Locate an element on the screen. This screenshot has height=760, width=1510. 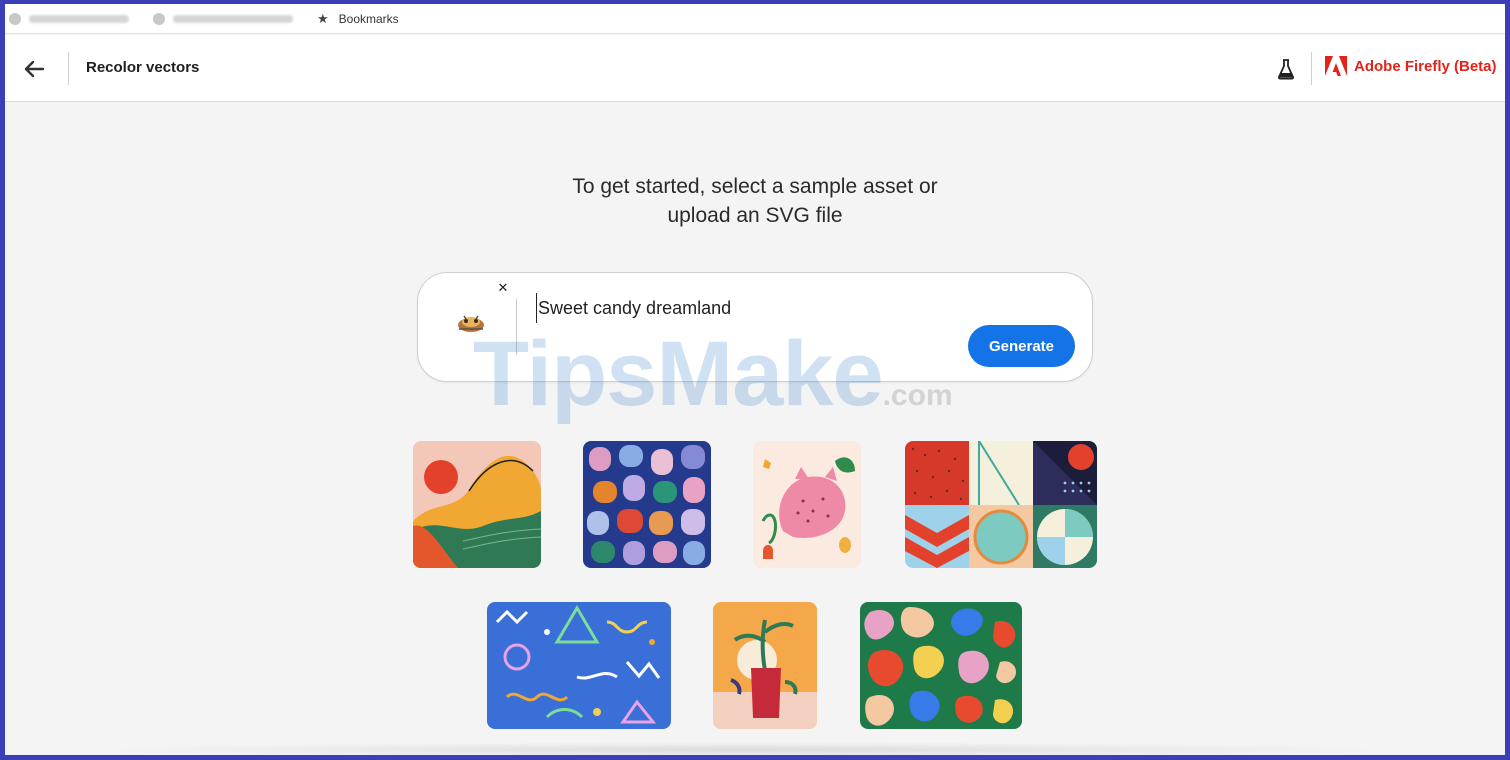
close-icon: ✕ is located at coordinates (503, 287).